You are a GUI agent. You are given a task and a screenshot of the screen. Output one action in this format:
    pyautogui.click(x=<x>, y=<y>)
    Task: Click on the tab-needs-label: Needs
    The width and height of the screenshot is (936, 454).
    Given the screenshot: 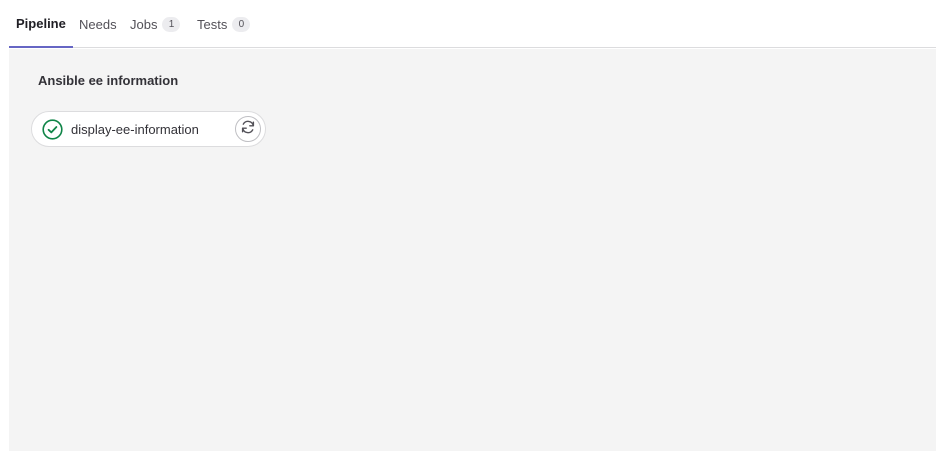 What is the action you would take?
    pyautogui.click(x=98, y=24)
    